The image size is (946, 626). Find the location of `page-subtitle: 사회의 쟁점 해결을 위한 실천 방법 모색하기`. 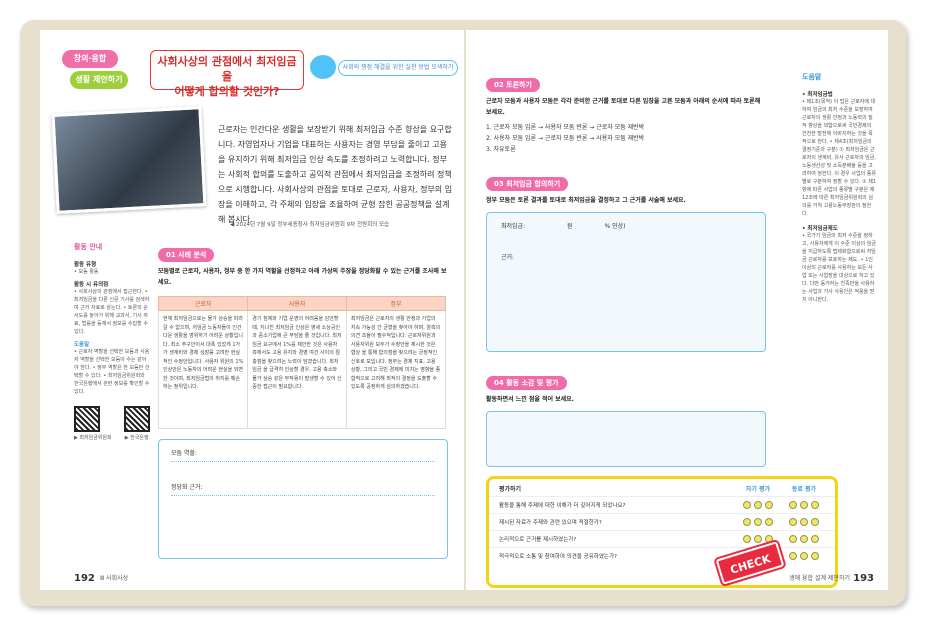

page-subtitle: 사회의 쟁점 해결을 위한 실천 방법 모색하기 is located at coordinates (398, 68).